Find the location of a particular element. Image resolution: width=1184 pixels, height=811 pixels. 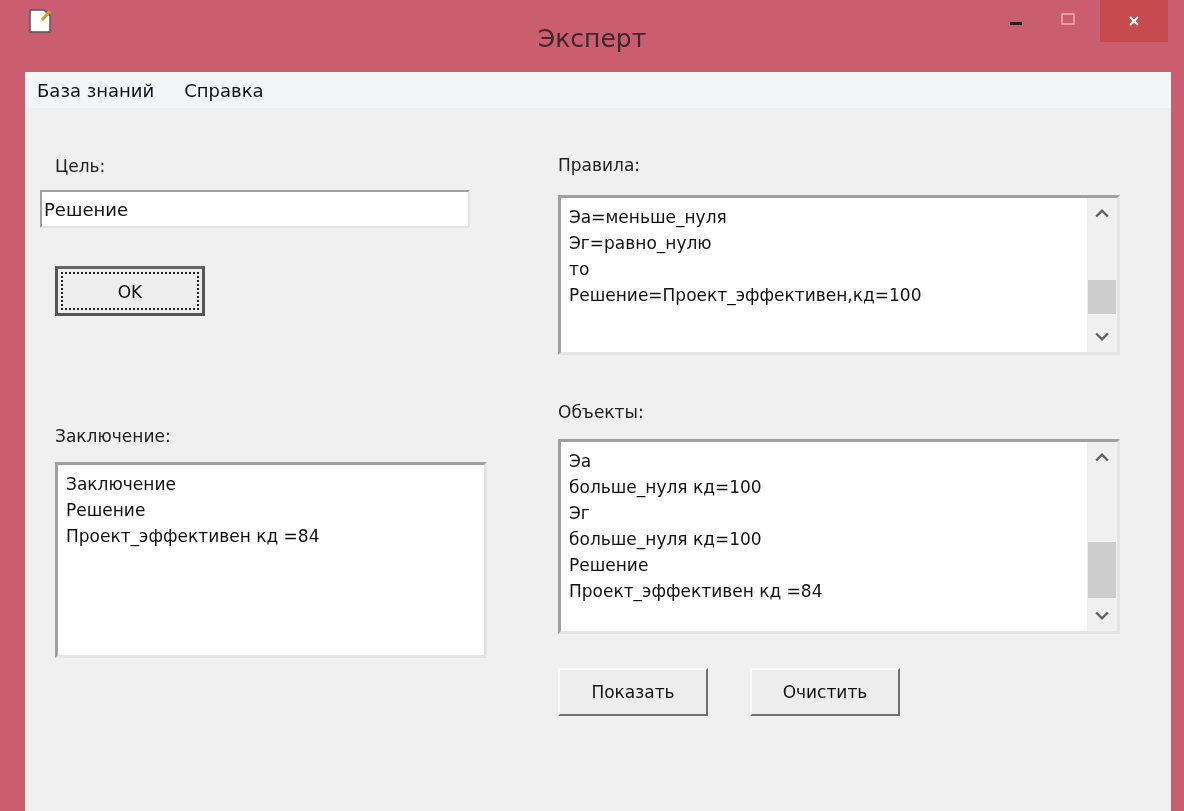

close-button is located at coordinates (1134, 21).